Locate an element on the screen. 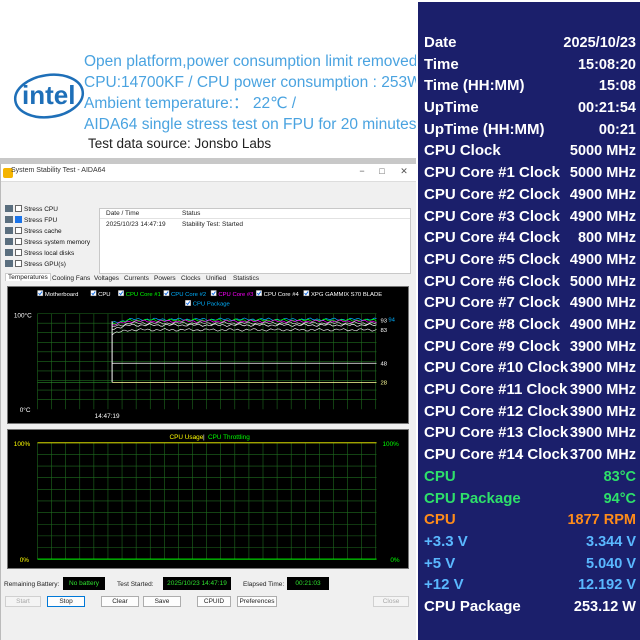 This screenshot has height=640, width=640. stat-row: CPU Core #14 Clock 3700 MHz is located at coordinates (529, 454).